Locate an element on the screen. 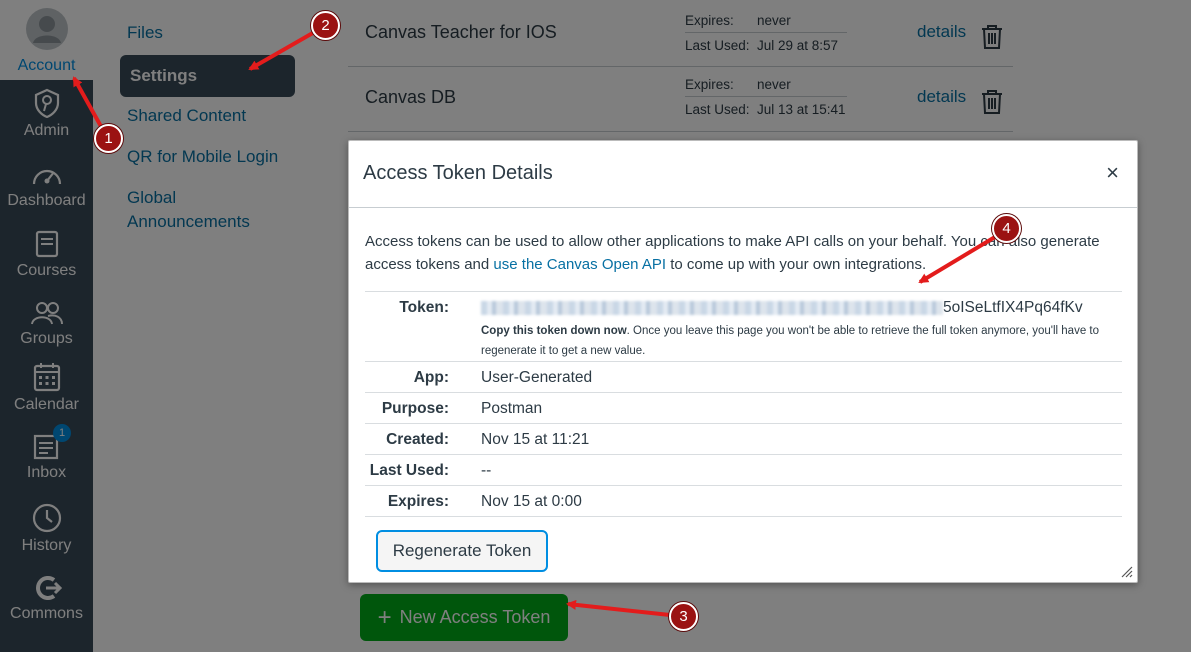 This screenshot has height=652, width=1191. callout-4: 4 is located at coordinates (1006, 228).